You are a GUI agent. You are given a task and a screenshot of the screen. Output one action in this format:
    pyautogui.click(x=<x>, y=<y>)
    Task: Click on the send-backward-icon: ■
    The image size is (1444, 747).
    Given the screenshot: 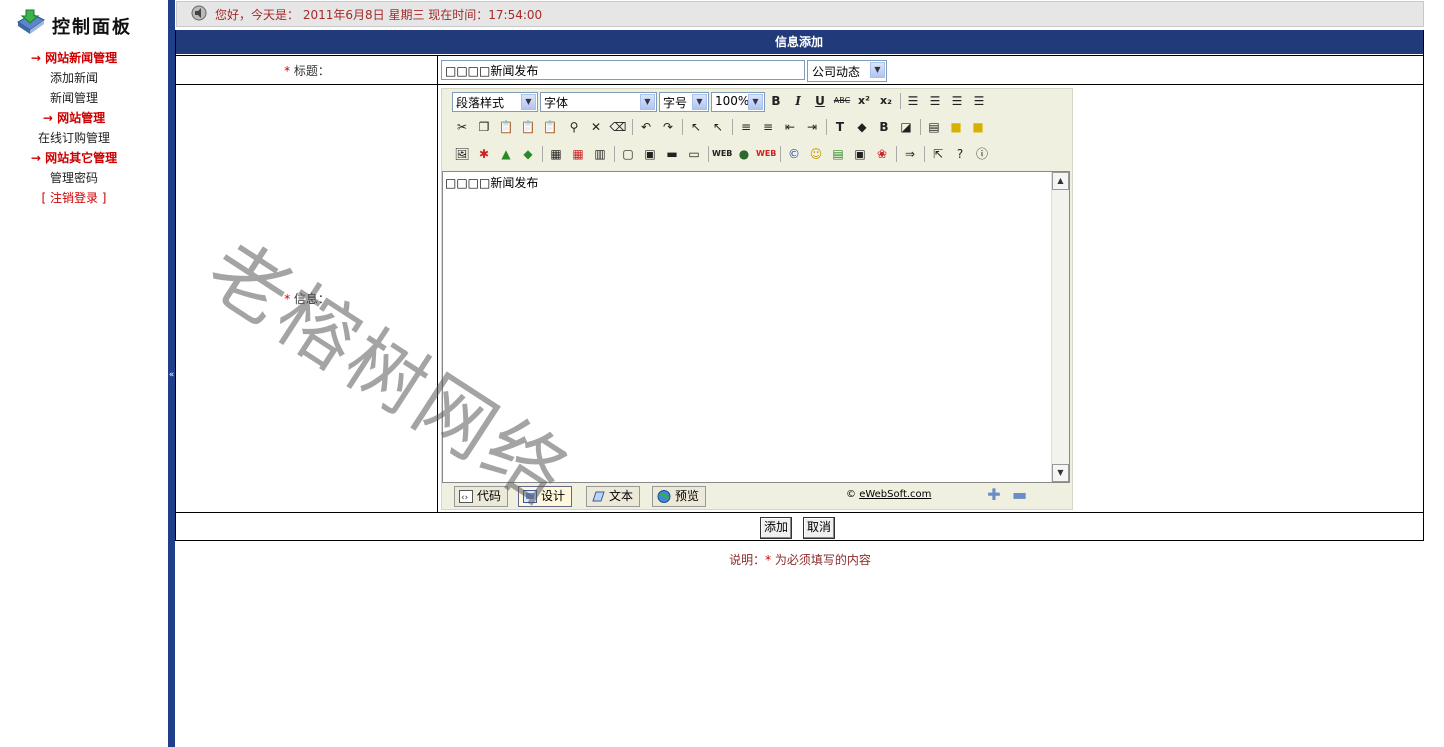 What is the action you would take?
    pyautogui.click(x=978, y=127)
    